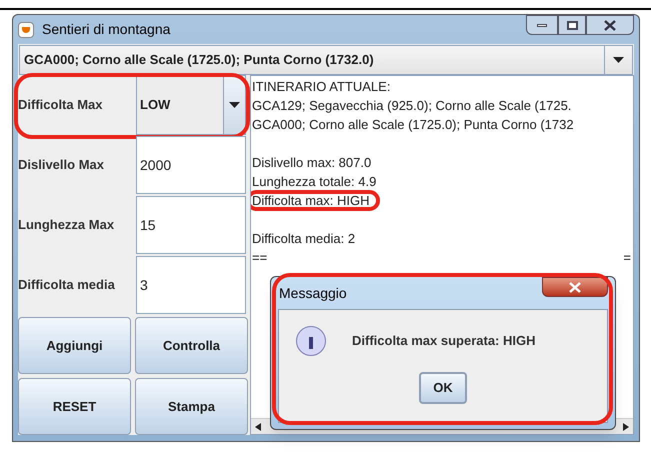  Describe the element at coordinates (627, 258) in the screenshot. I see `output-line: =` at that location.